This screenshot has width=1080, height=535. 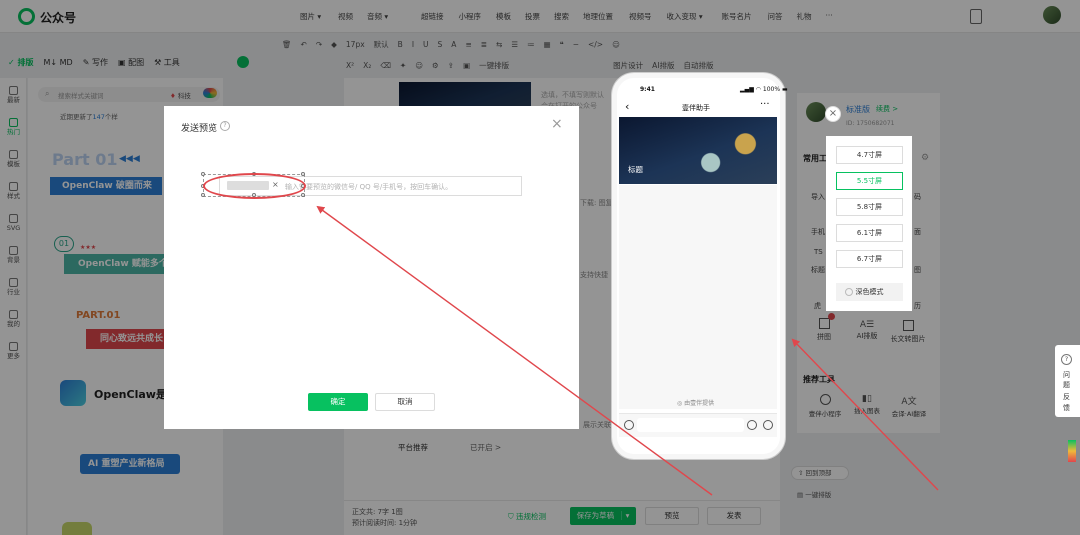 I want to click on feedback-label: 问, so click(x=1066, y=375).